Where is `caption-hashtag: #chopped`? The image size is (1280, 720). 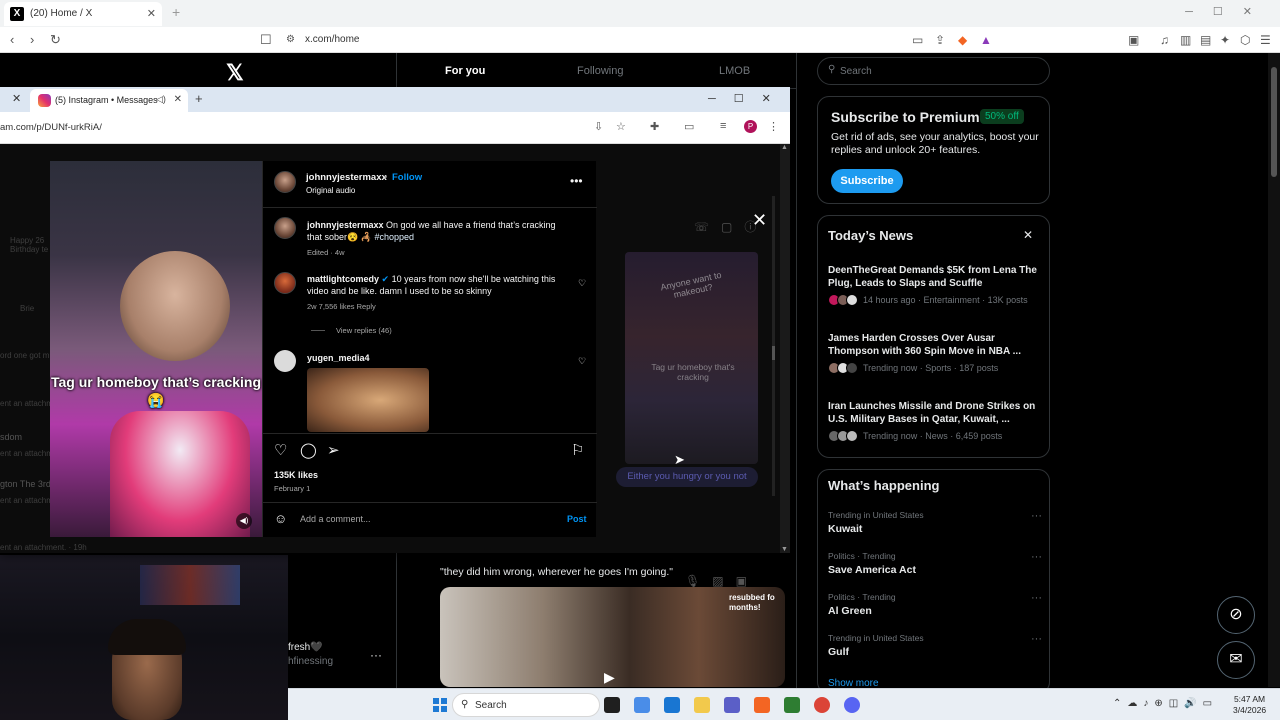
caption-hashtag: #chopped is located at coordinates (394, 237).